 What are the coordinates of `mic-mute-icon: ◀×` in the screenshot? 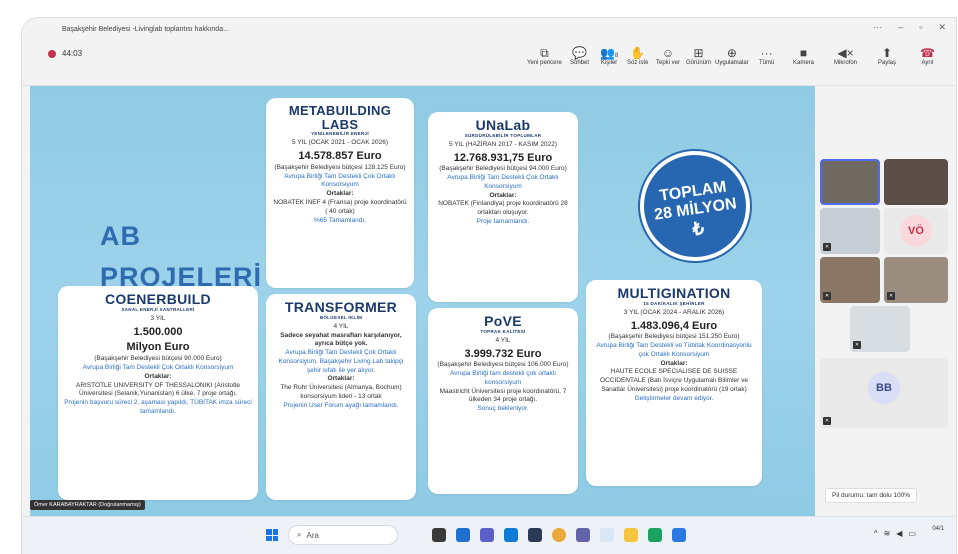 It's located at (845, 53).